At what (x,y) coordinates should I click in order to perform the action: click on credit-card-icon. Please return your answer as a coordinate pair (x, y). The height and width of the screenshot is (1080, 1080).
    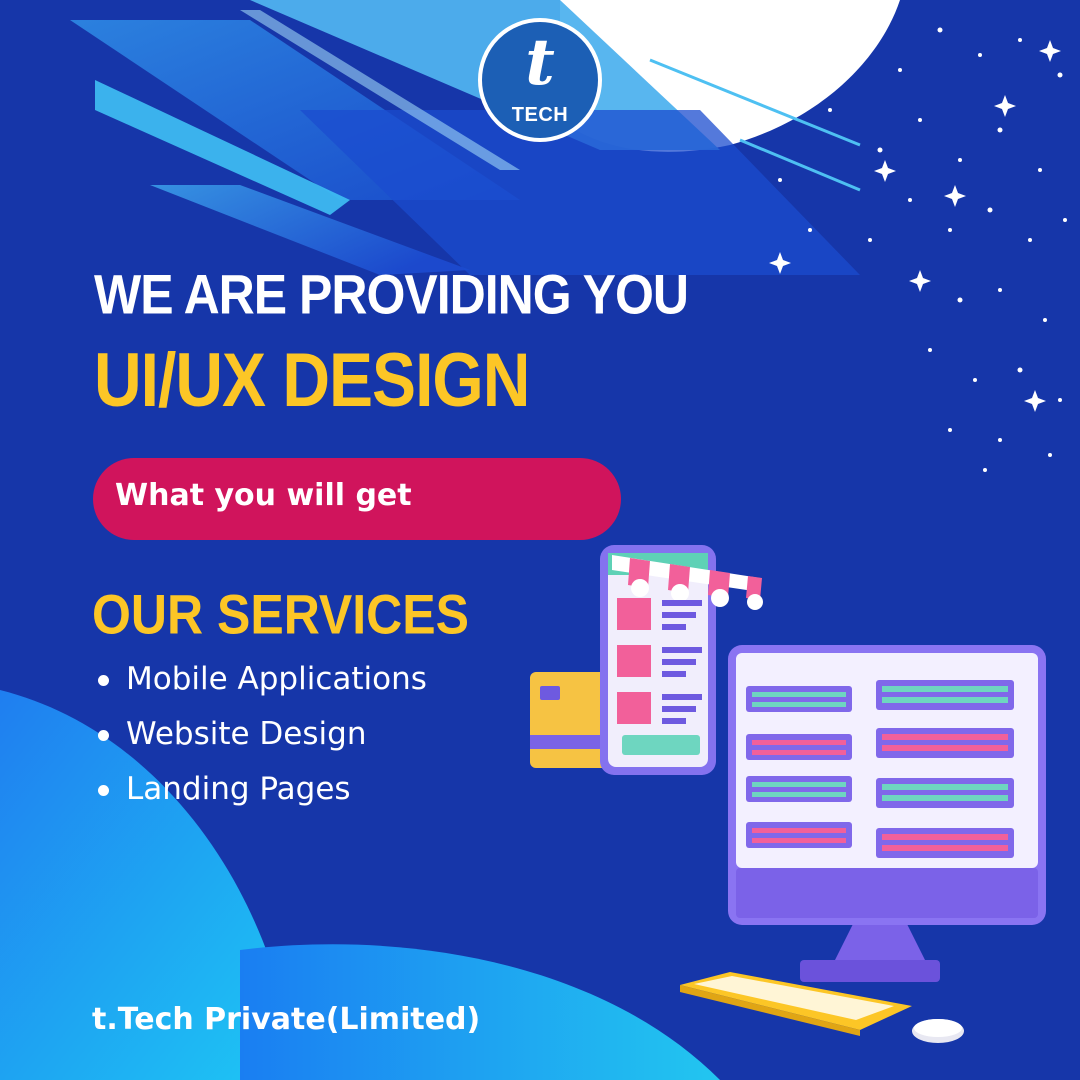
    Looking at the image, I should click on (571, 720).